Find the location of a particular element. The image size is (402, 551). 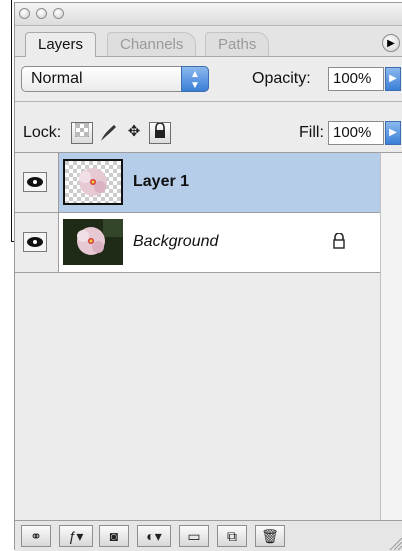

new-group-icon: ▭ is located at coordinates (194, 536).